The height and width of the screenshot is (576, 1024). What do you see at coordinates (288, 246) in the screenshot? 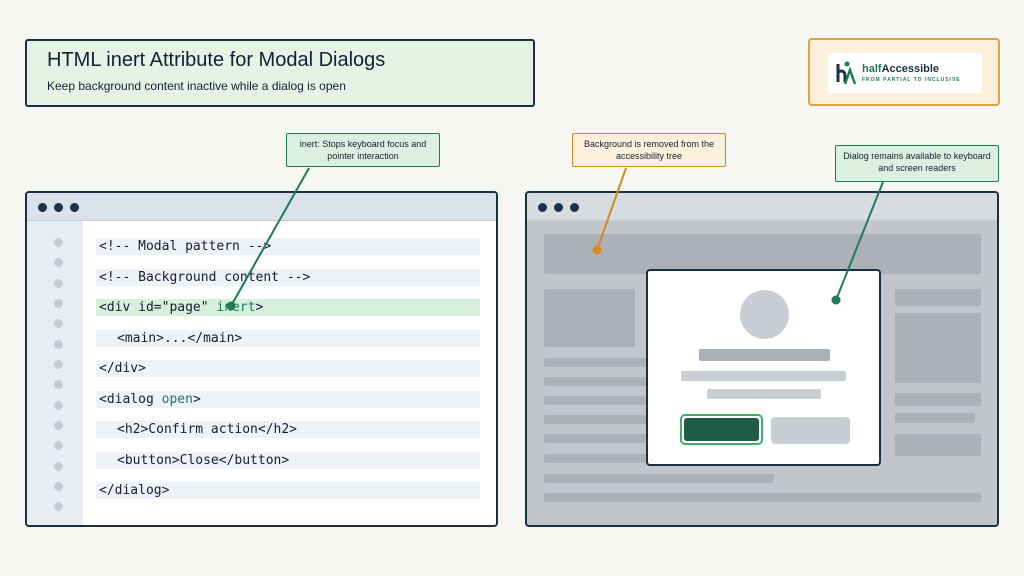
I see `code-line: <!-- Modal pattern -->` at bounding box center [288, 246].